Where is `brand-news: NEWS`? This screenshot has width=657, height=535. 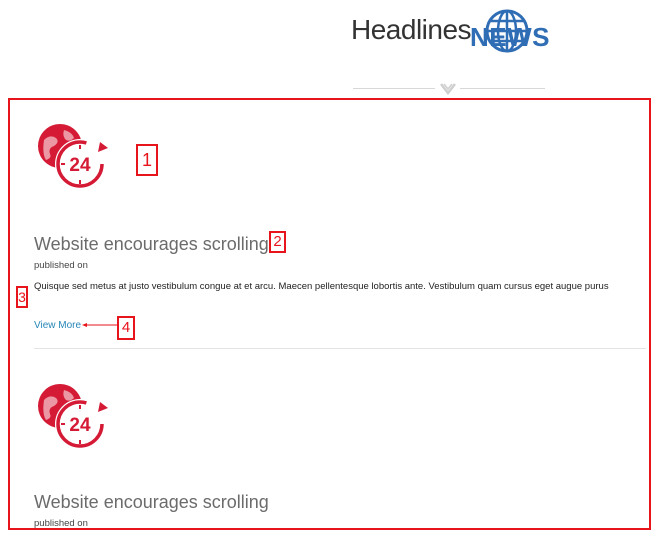
brand-news: NEWS is located at coordinates (510, 37).